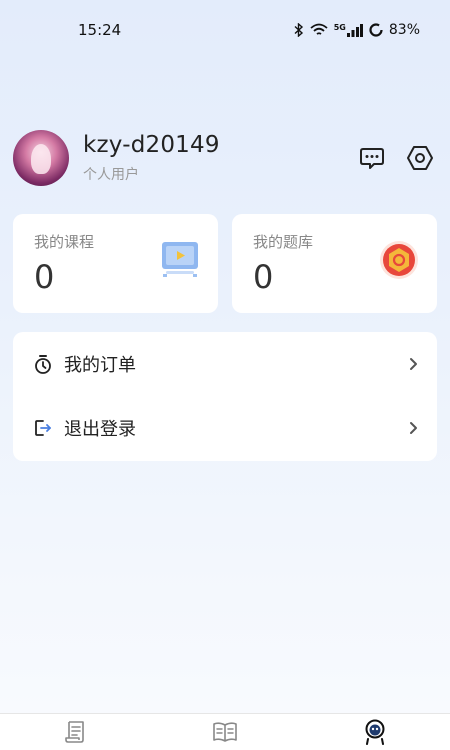  I want to click on menu-label: 退出登录, so click(100, 429).